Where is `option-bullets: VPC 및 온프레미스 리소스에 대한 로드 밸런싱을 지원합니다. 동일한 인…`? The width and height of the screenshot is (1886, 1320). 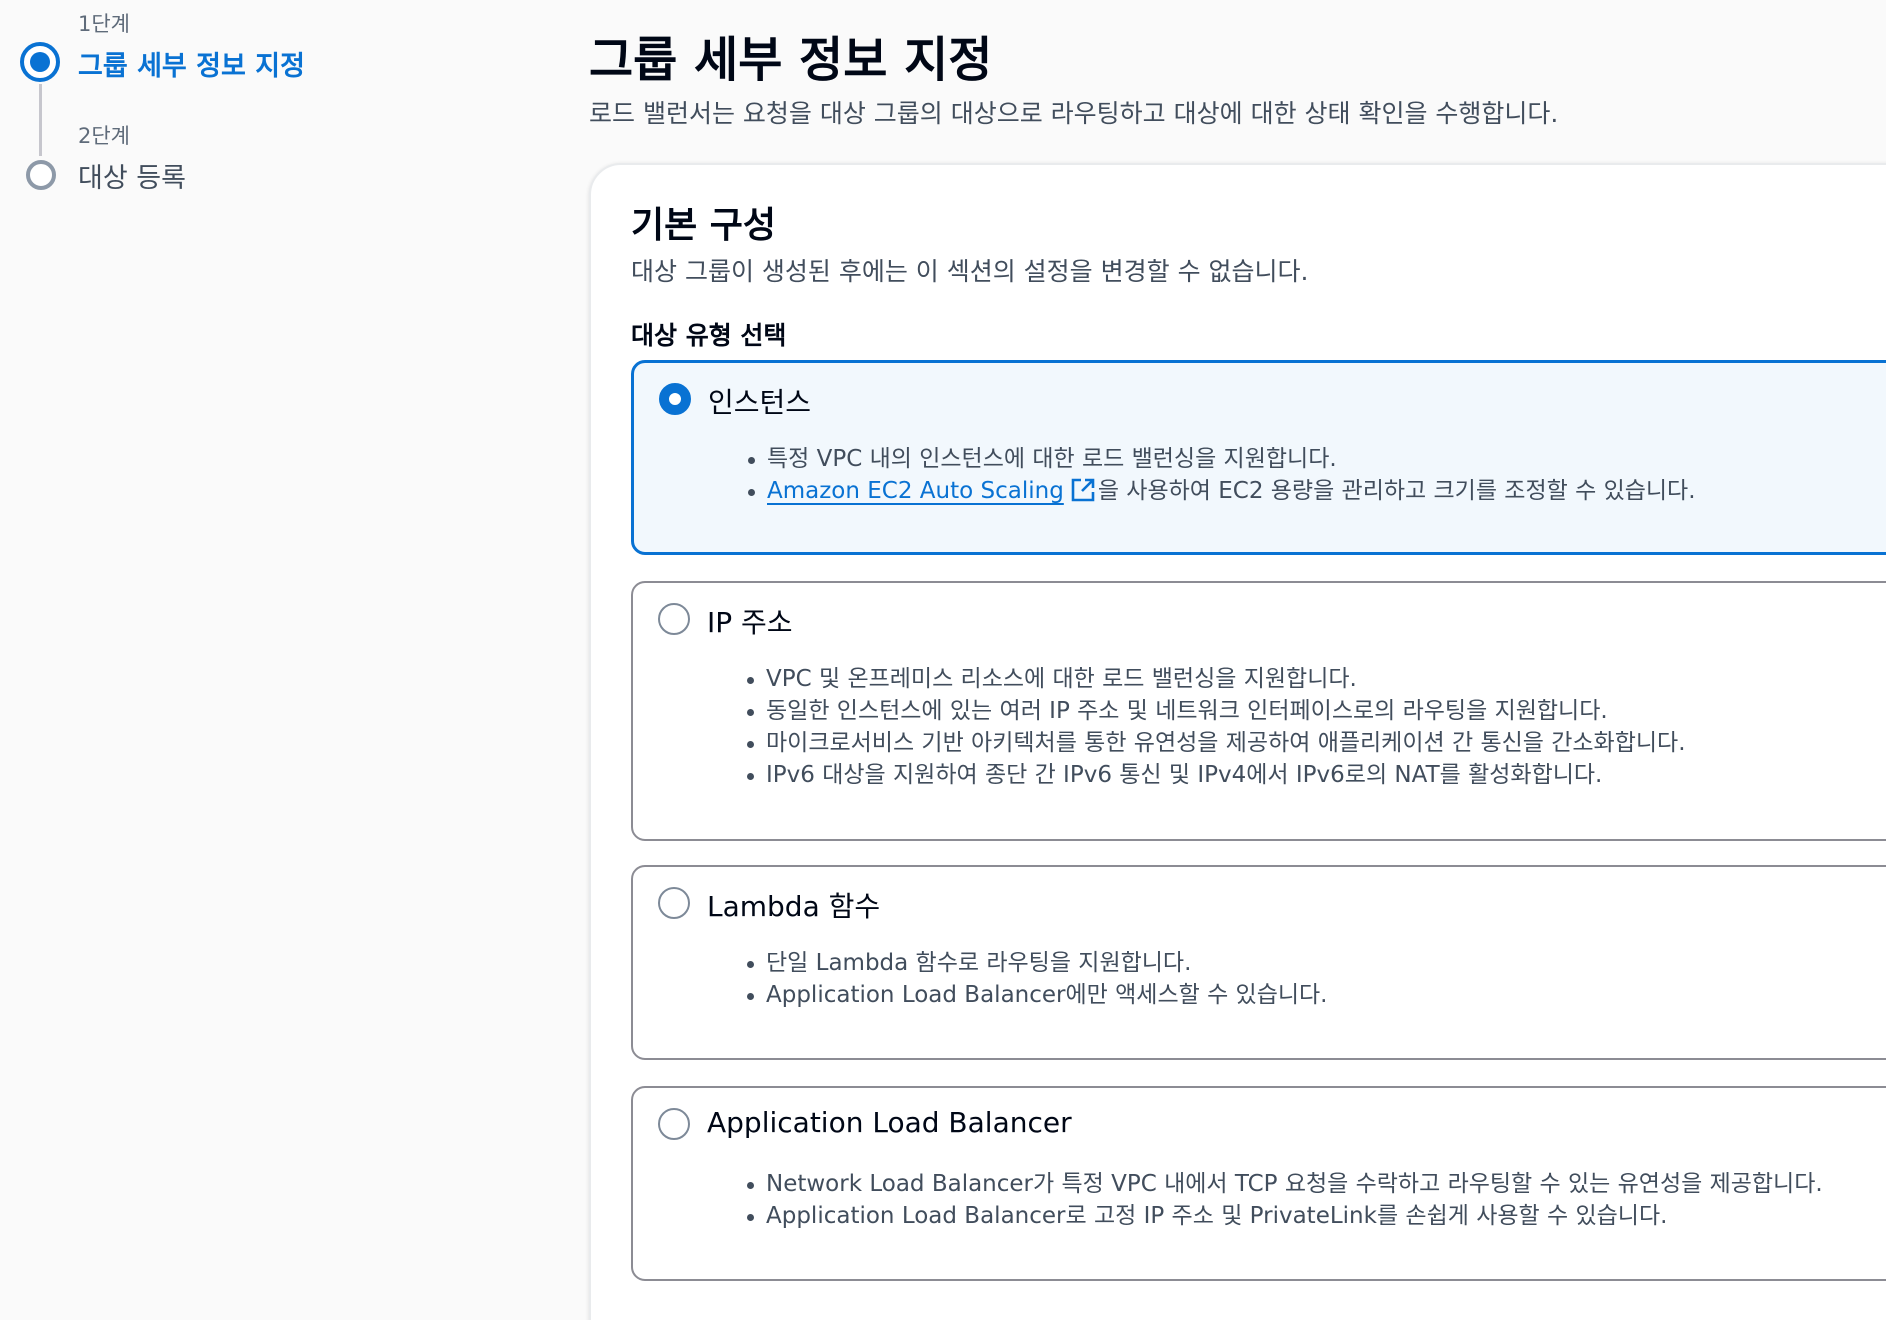
option-bullets: VPC 및 온프레미스 리소스에 대한 로드 밸런싱을 지원합니다. 동일한 인… is located at coordinates (1216, 727).